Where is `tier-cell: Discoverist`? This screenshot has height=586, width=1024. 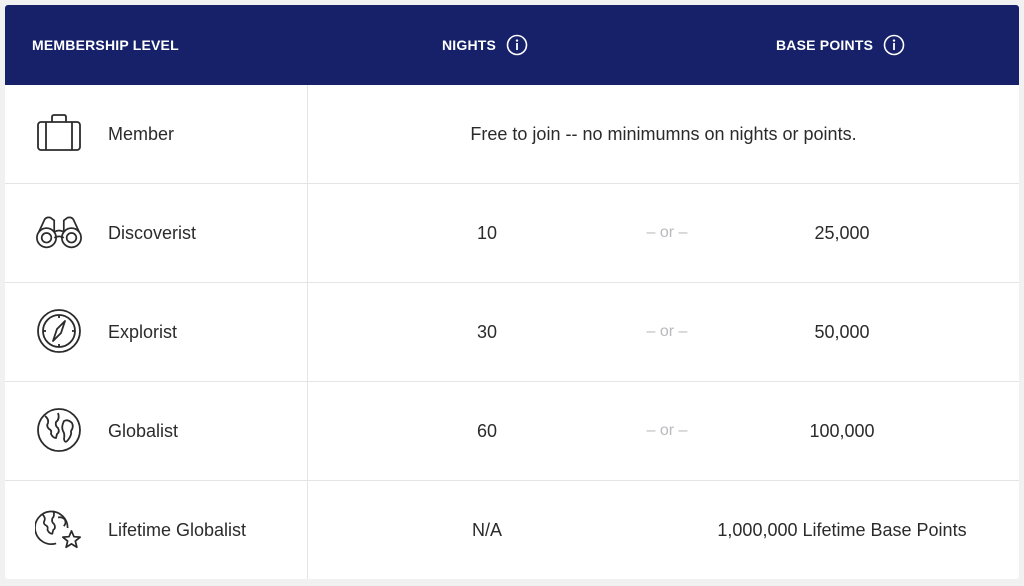 tier-cell: Discoverist is located at coordinates (156, 233).